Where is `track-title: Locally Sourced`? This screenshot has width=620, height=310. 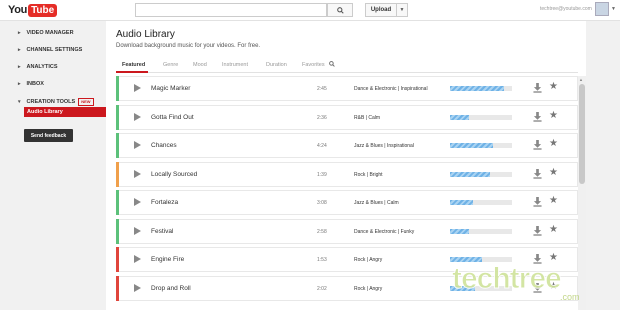 track-title: Locally Sourced is located at coordinates (174, 174).